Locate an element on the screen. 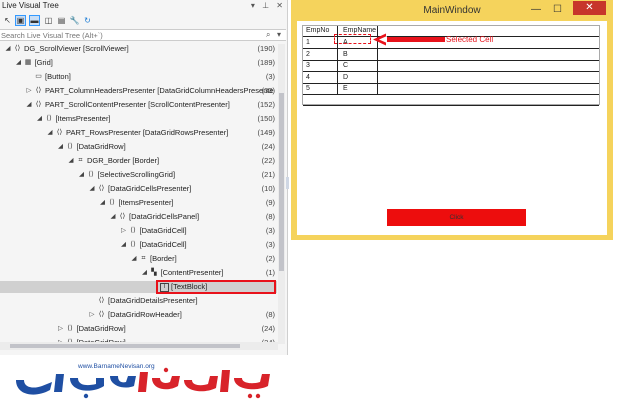  tree-node: ◢ ⌗ [Border] (2) is located at coordinates (138, 259).